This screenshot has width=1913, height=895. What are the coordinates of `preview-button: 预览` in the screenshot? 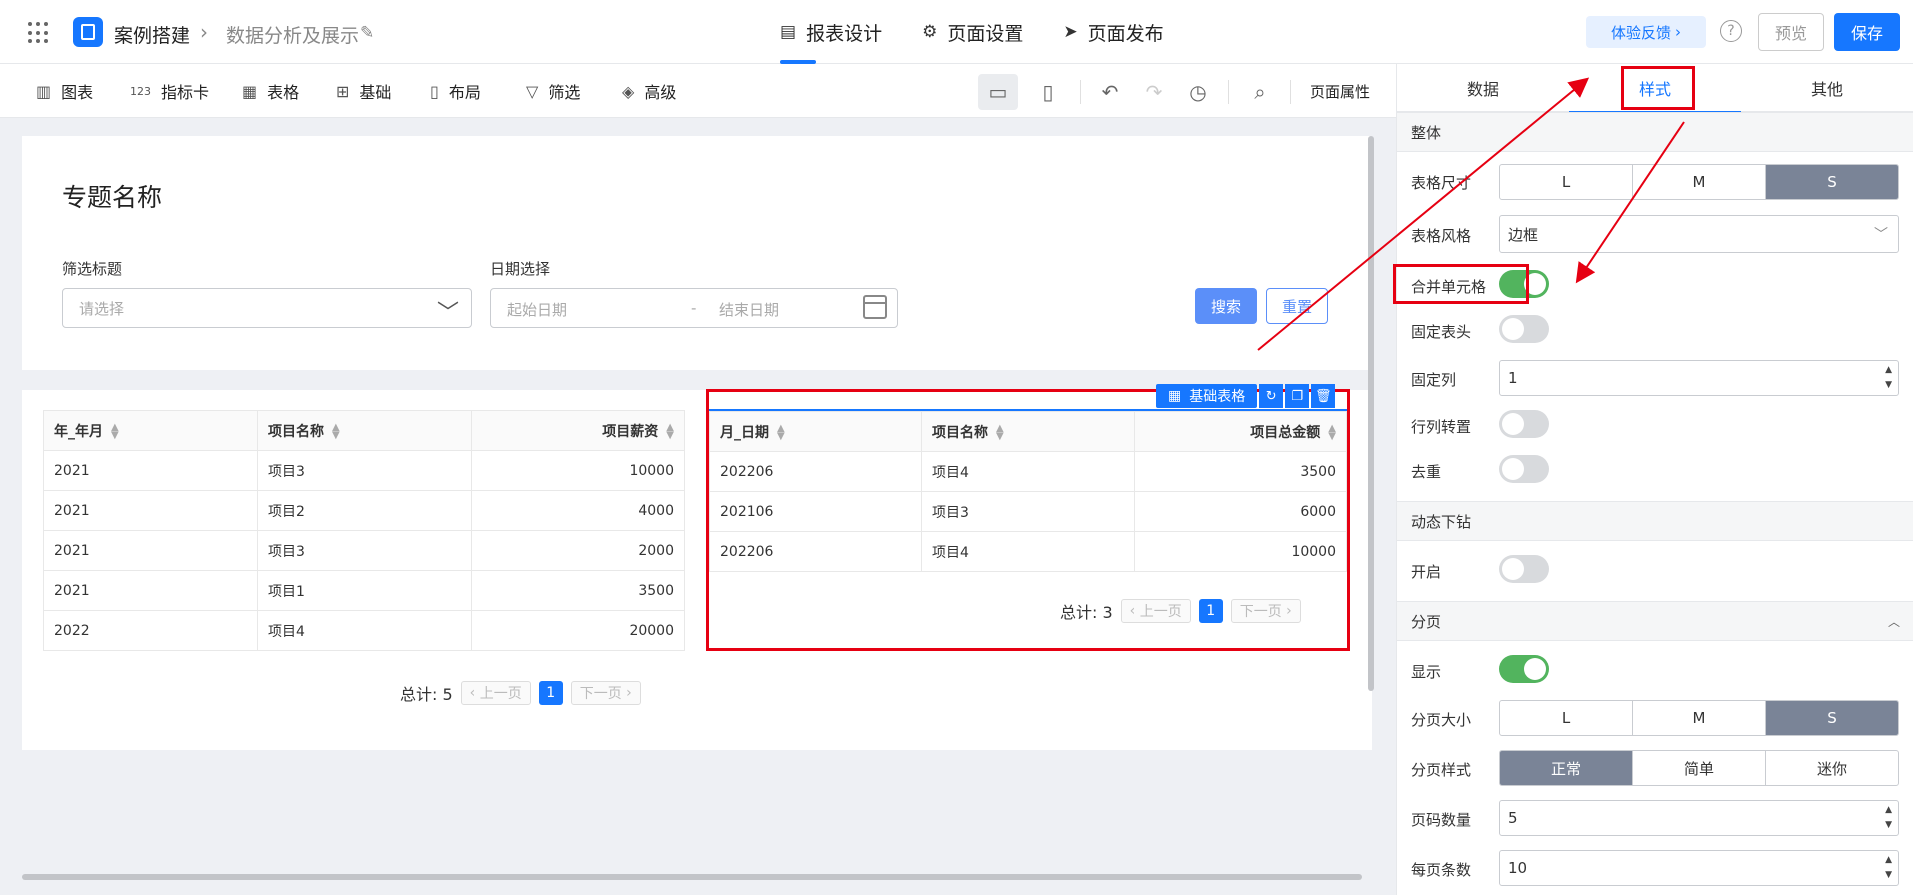 It's located at (1791, 32).